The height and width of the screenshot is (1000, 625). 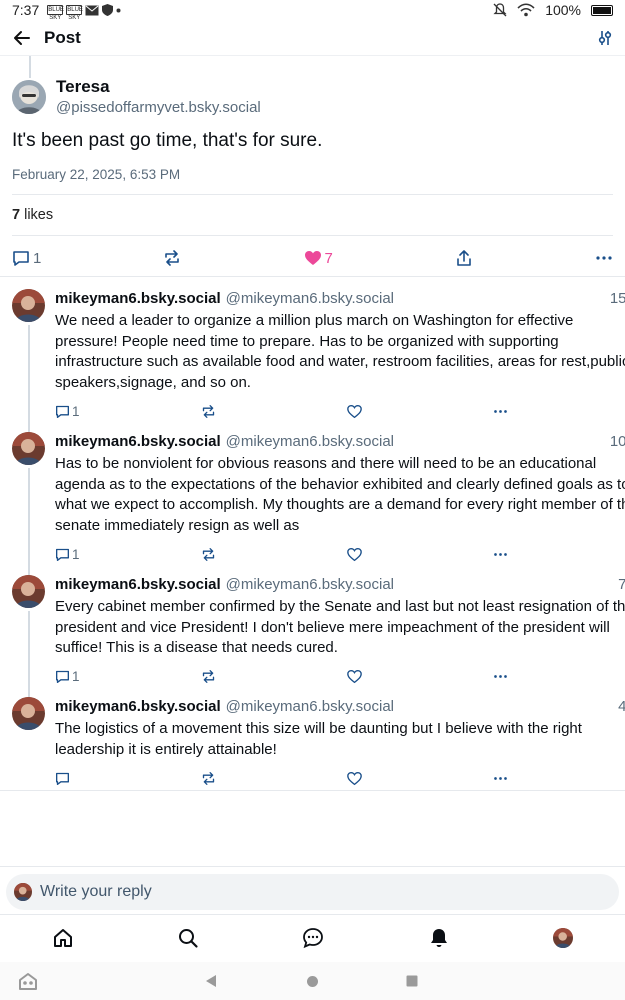 I want to click on author-display-name: Teresa, so click(x=158, y=87).